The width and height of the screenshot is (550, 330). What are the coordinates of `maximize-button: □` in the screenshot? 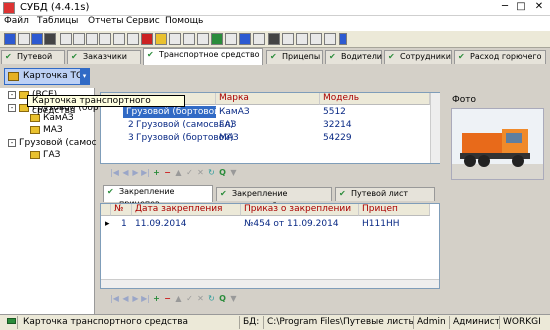 It's located at (521, 7).